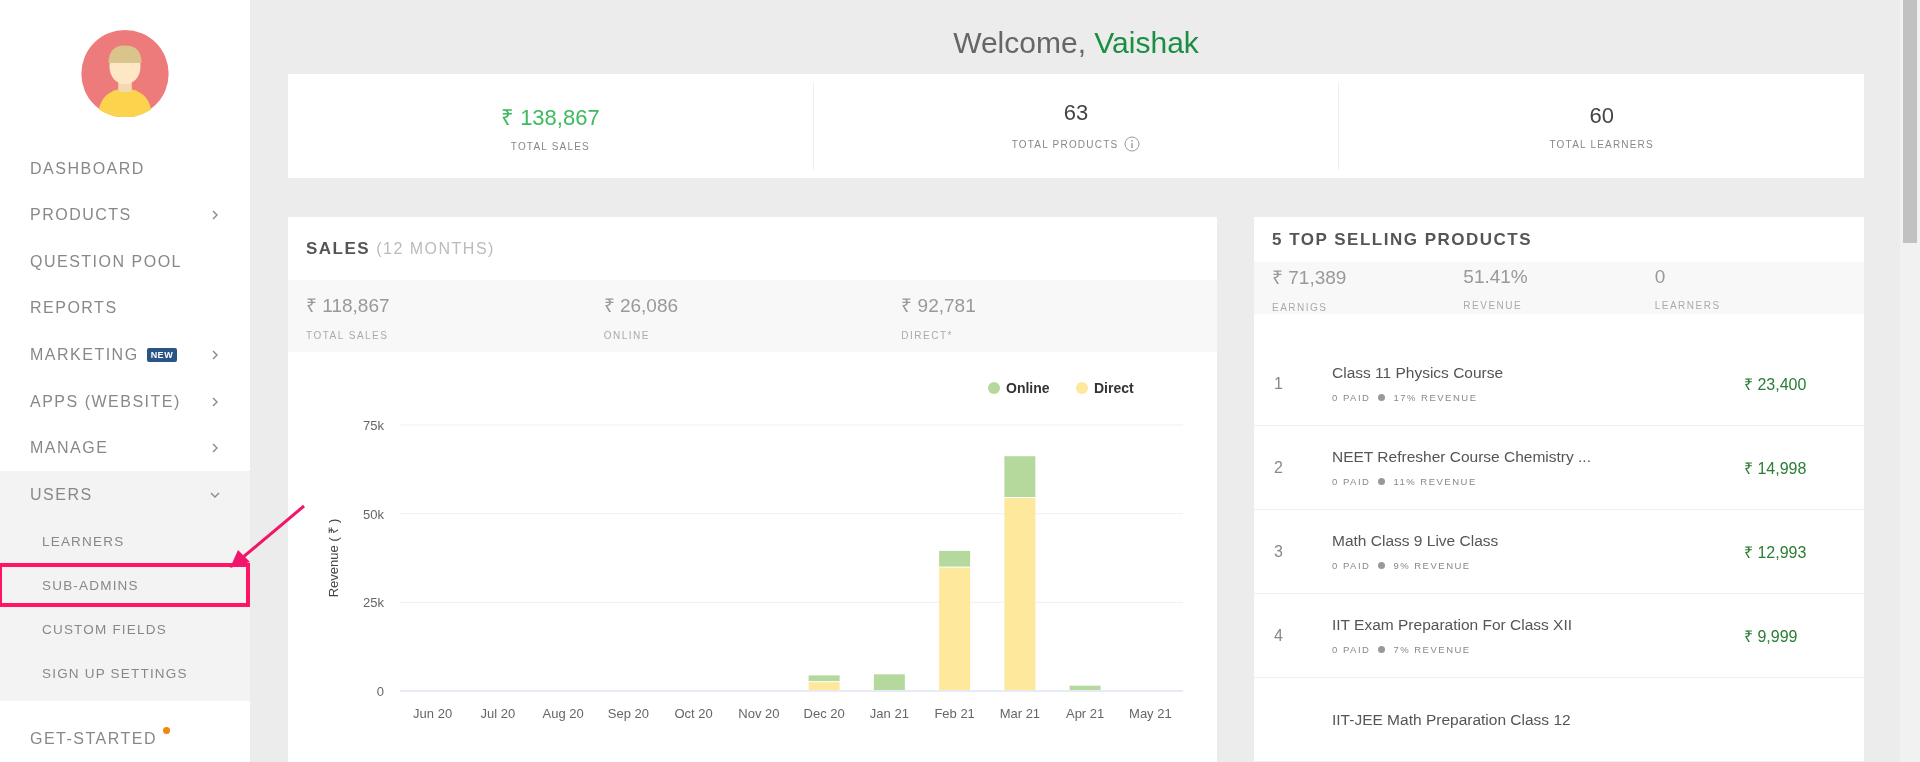  Describe the element at coordinates (1310, 277) in the screenshot. I see `stat-value: ₹ 71,389` at that location.